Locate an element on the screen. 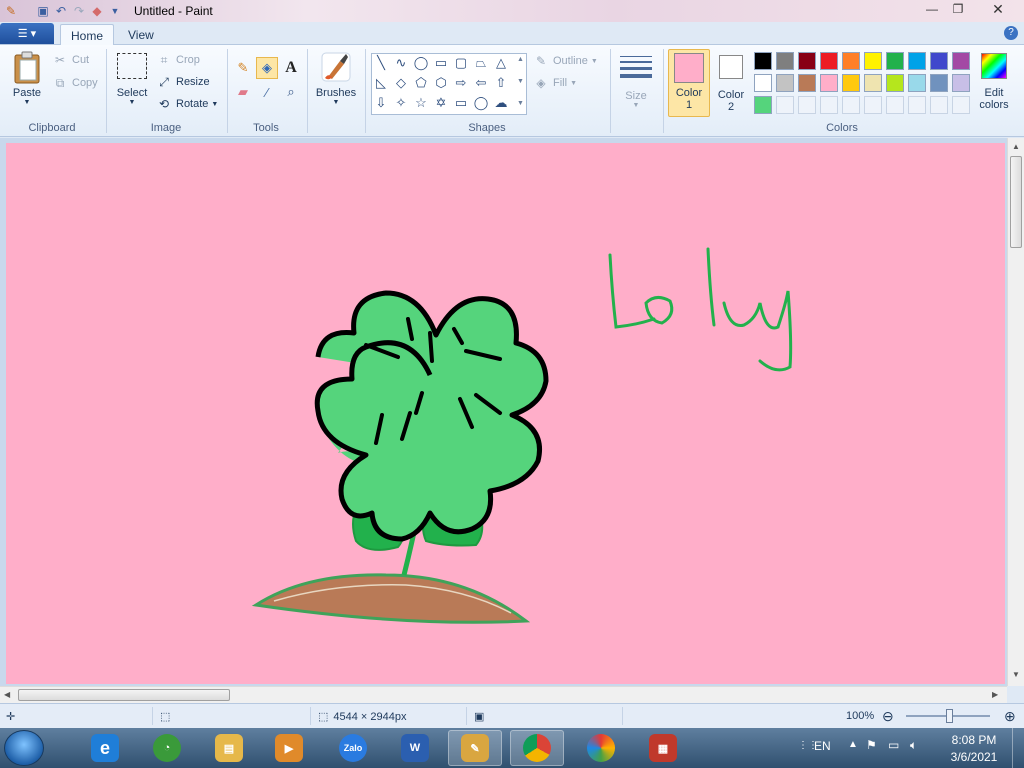 The width and height of the screenshot is (1024, 768). four-point-star-shape-icon: ✧ is located at coordinates (401, 103).